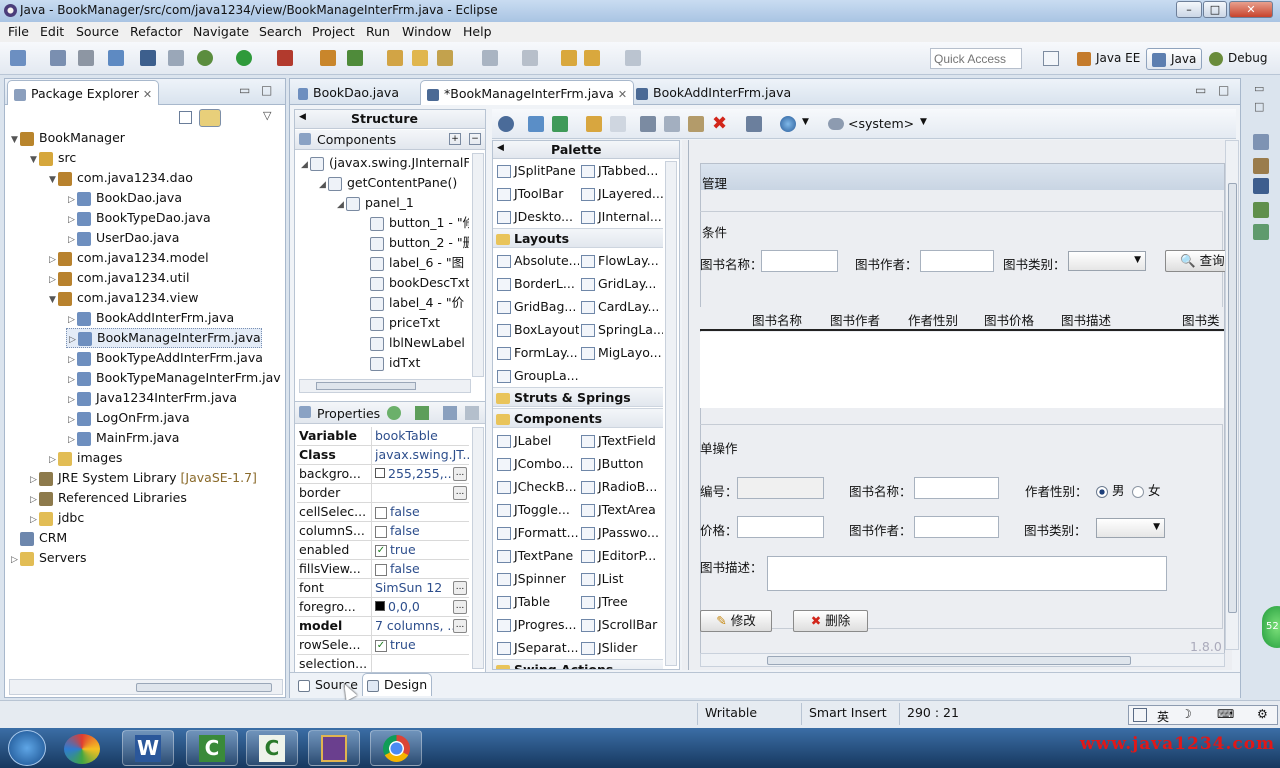  What do you see at coordinates (381, 645) in the screenshot?
I see `checkbox-icon: ✓` at bounding box center [381, 645].